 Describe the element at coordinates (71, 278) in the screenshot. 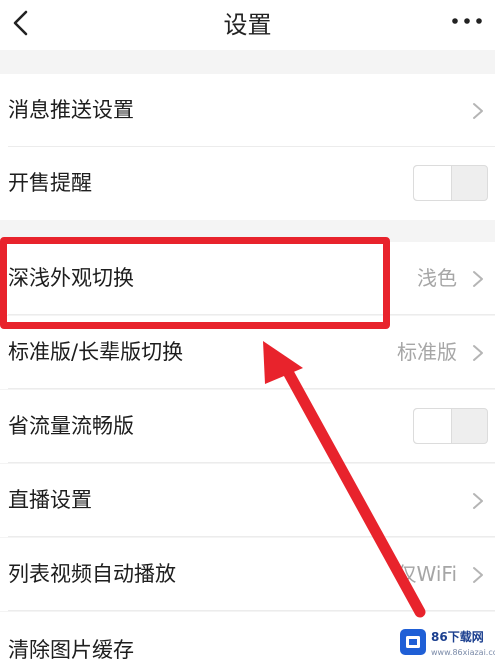

I see `appearance-label: 深浅外观切换` at that location.